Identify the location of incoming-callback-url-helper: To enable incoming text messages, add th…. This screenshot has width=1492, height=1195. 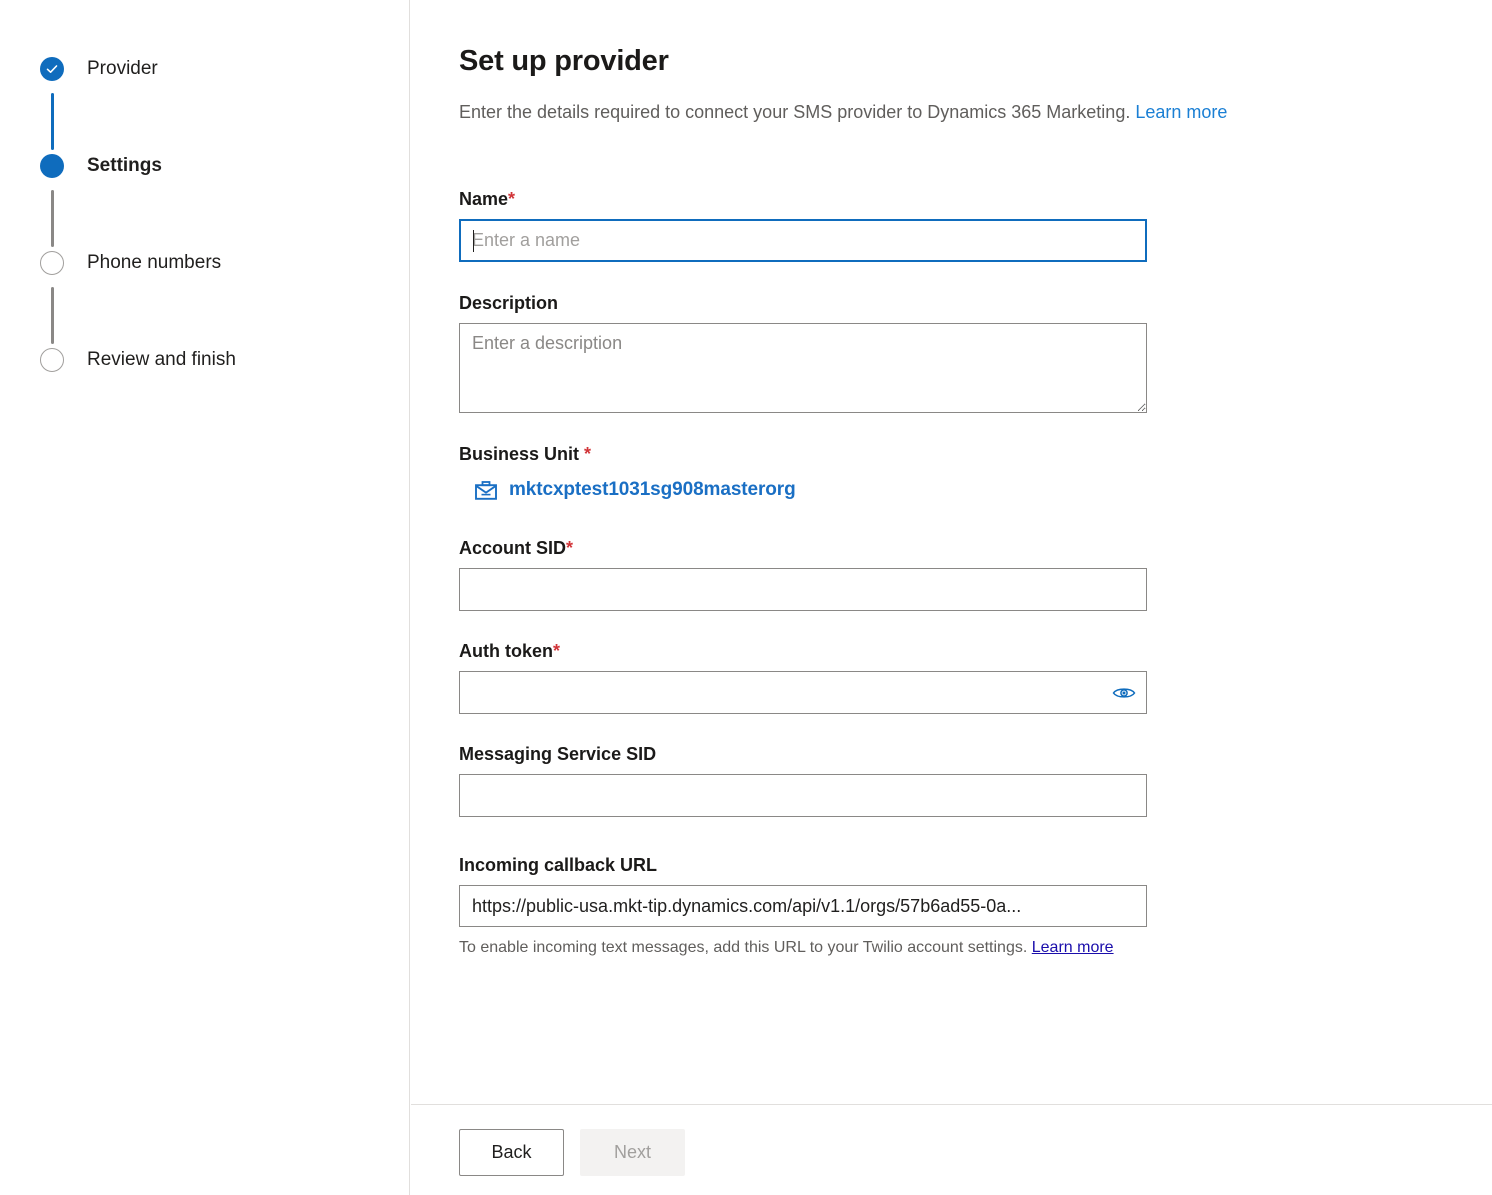
(804, 947).